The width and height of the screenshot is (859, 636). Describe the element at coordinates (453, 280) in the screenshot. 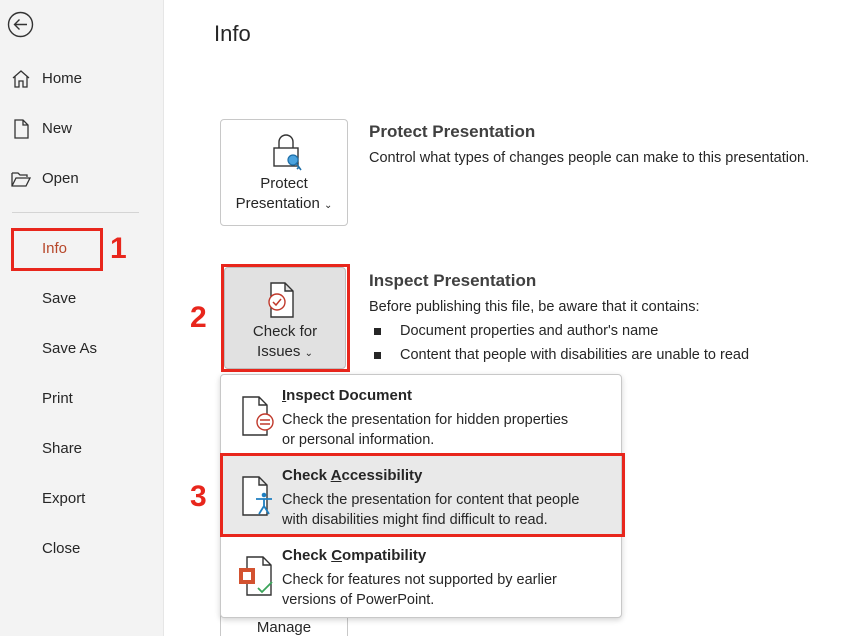

I see `inspect-heading: Inspect Presentation` at that location.